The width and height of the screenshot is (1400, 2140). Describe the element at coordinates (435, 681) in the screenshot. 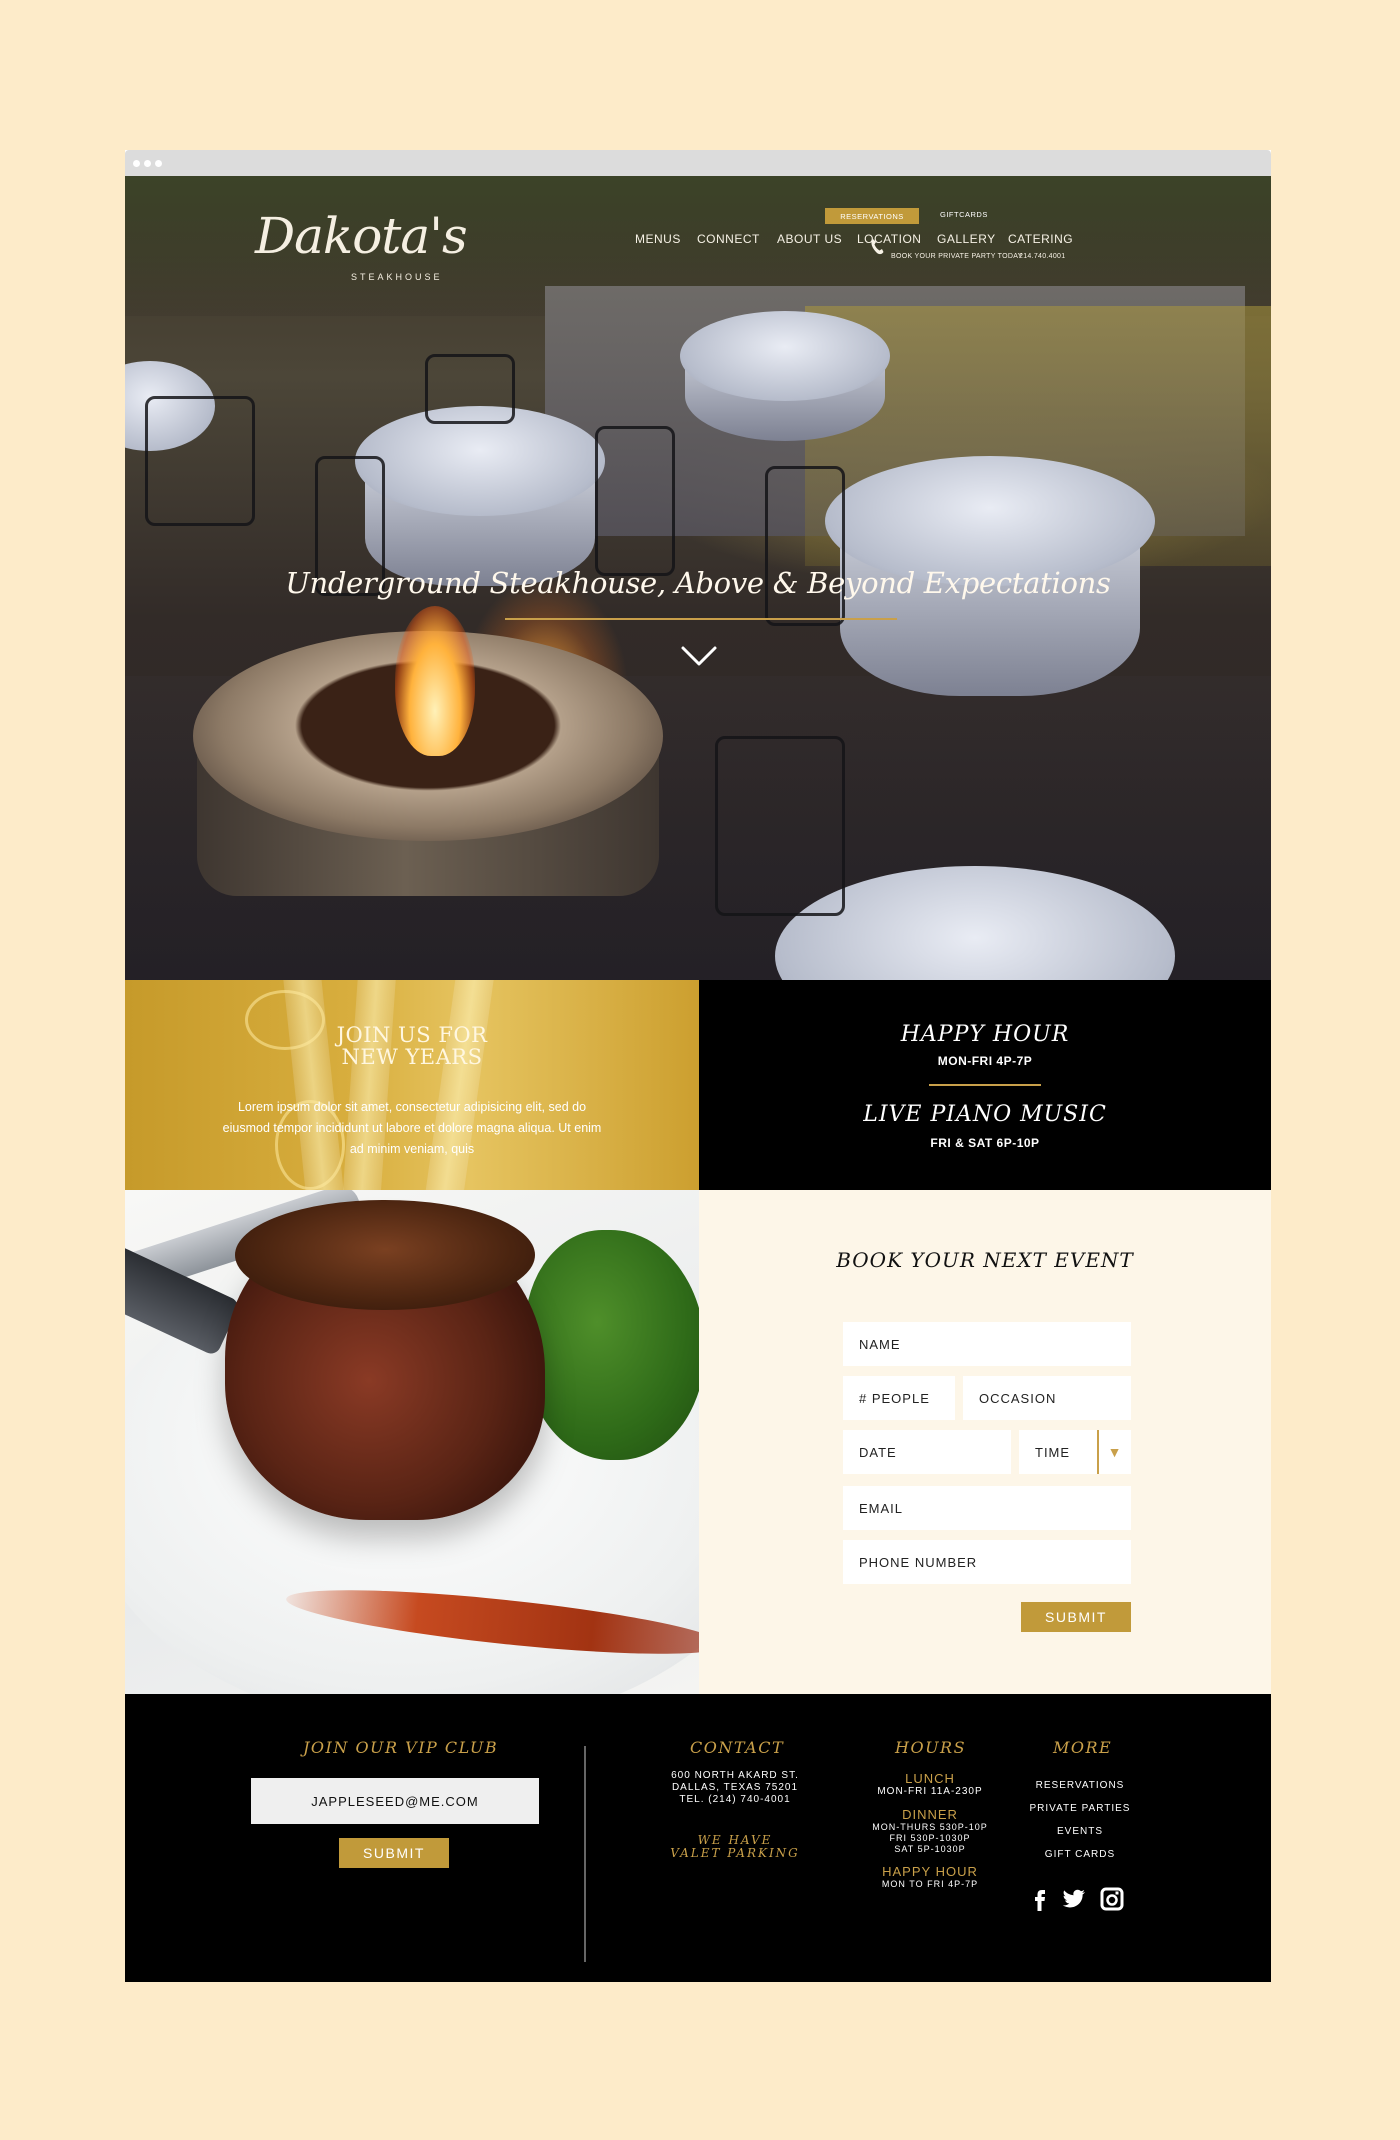

I see `hero-photo-flame` at that location.